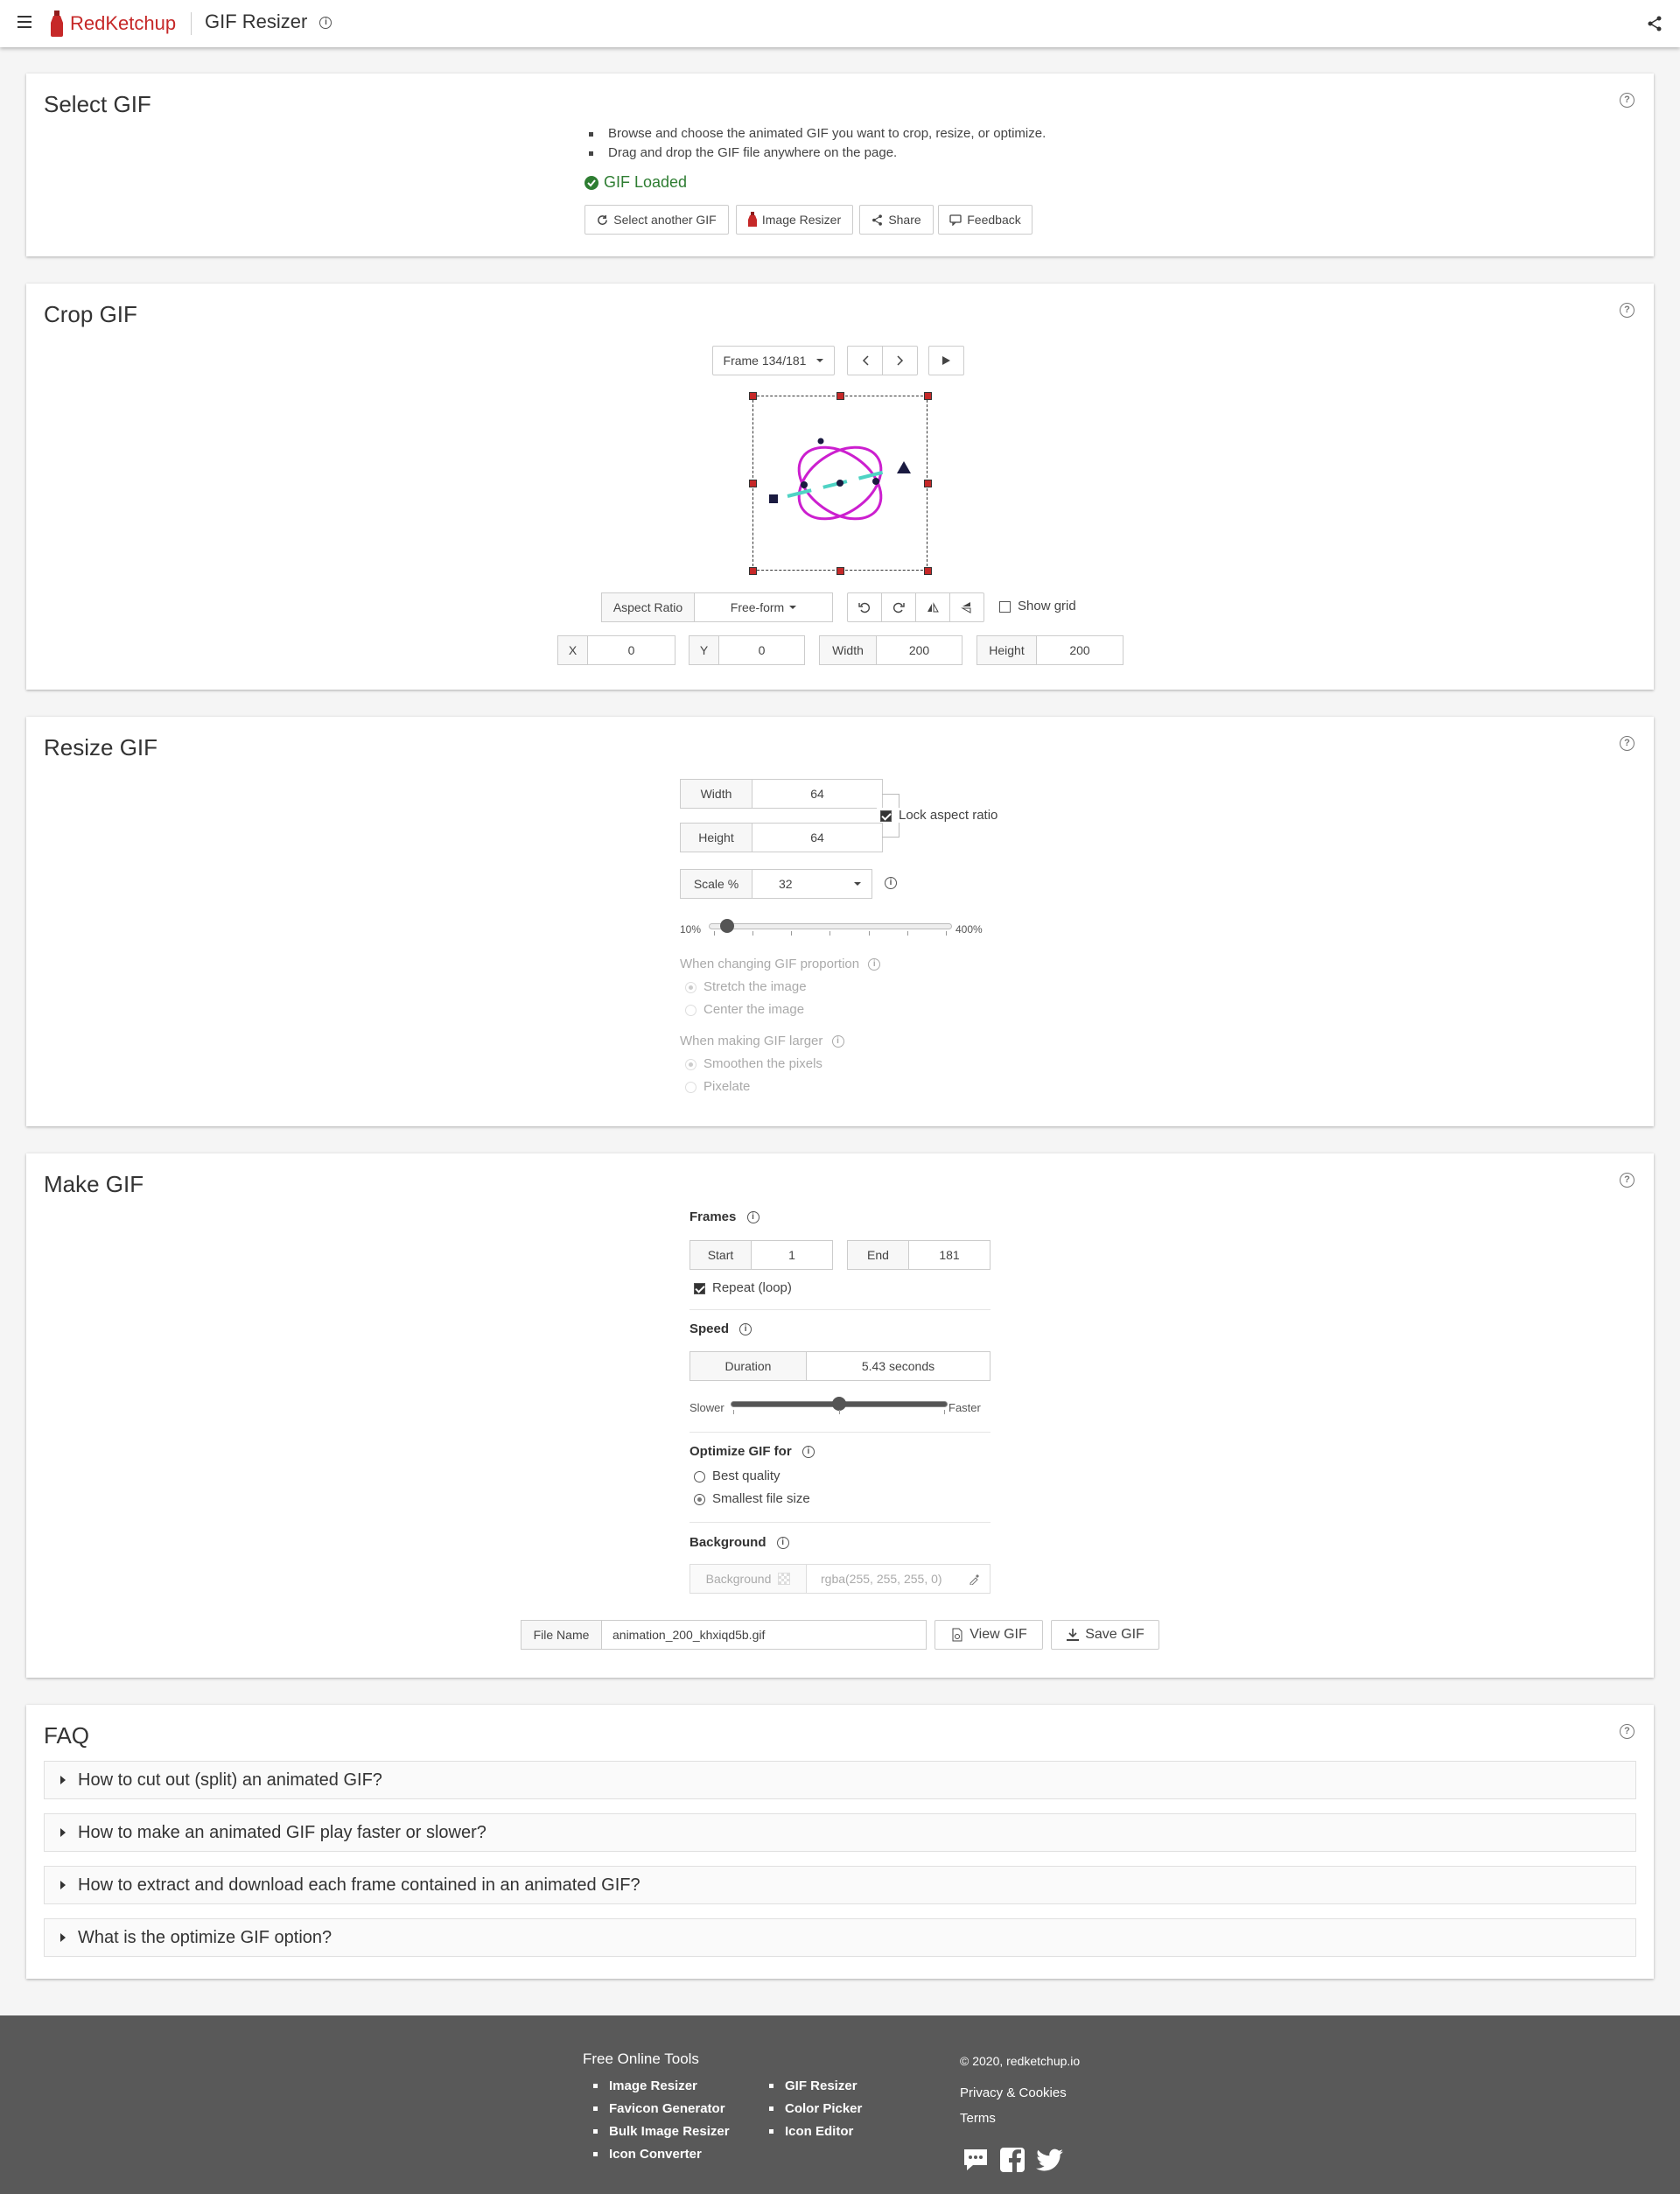 This screenshot has height=2194, width=1680. Describe the element at coordinates (656, 2154) in the screenshot. I see `footer-link: Icon Converter` at that location.